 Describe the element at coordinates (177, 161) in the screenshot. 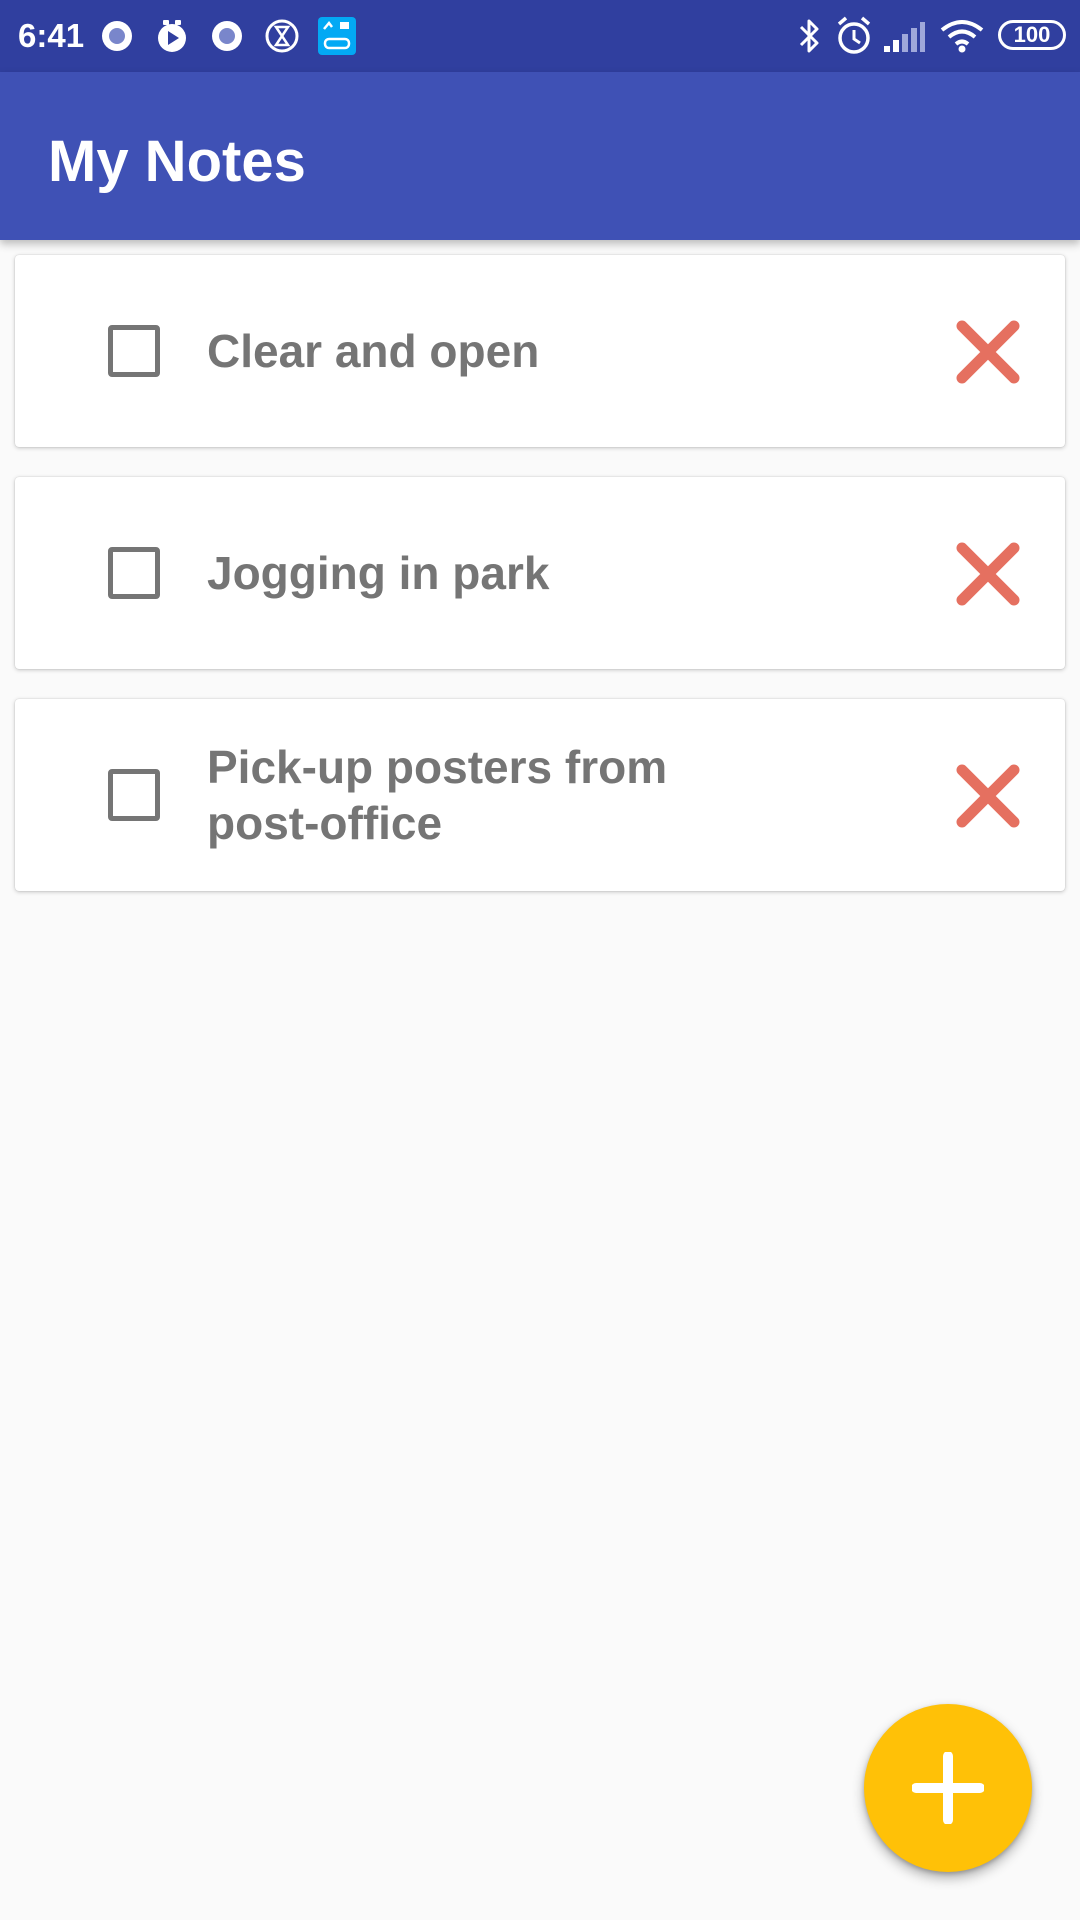

I see `page-title: My Notes` at that location.